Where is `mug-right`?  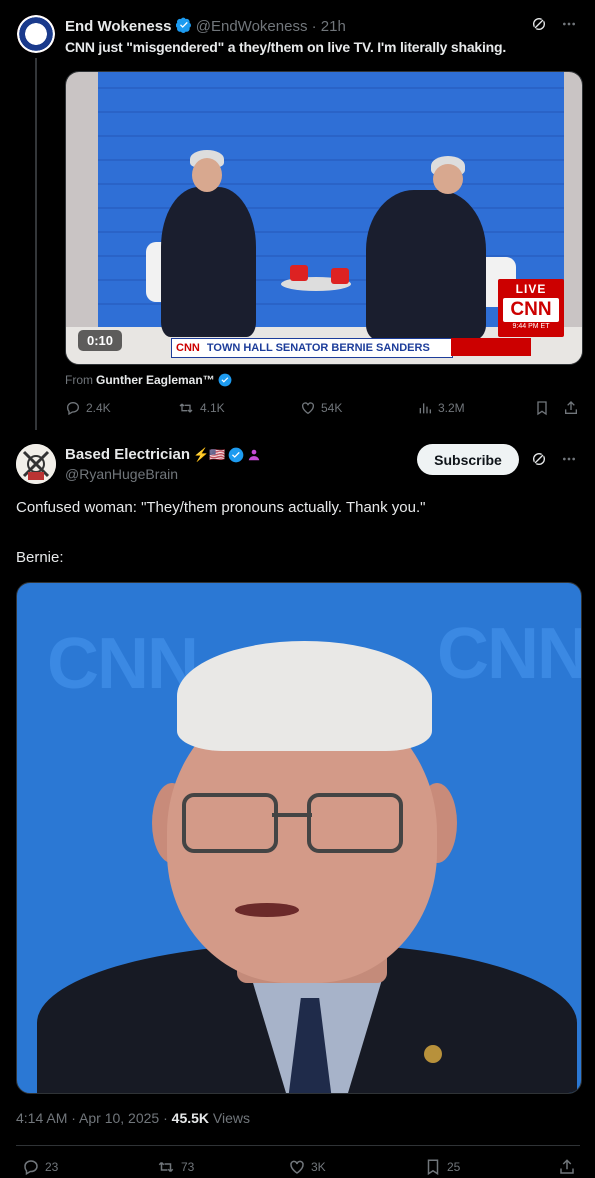 mug-right is located at coordinates (340, 276).